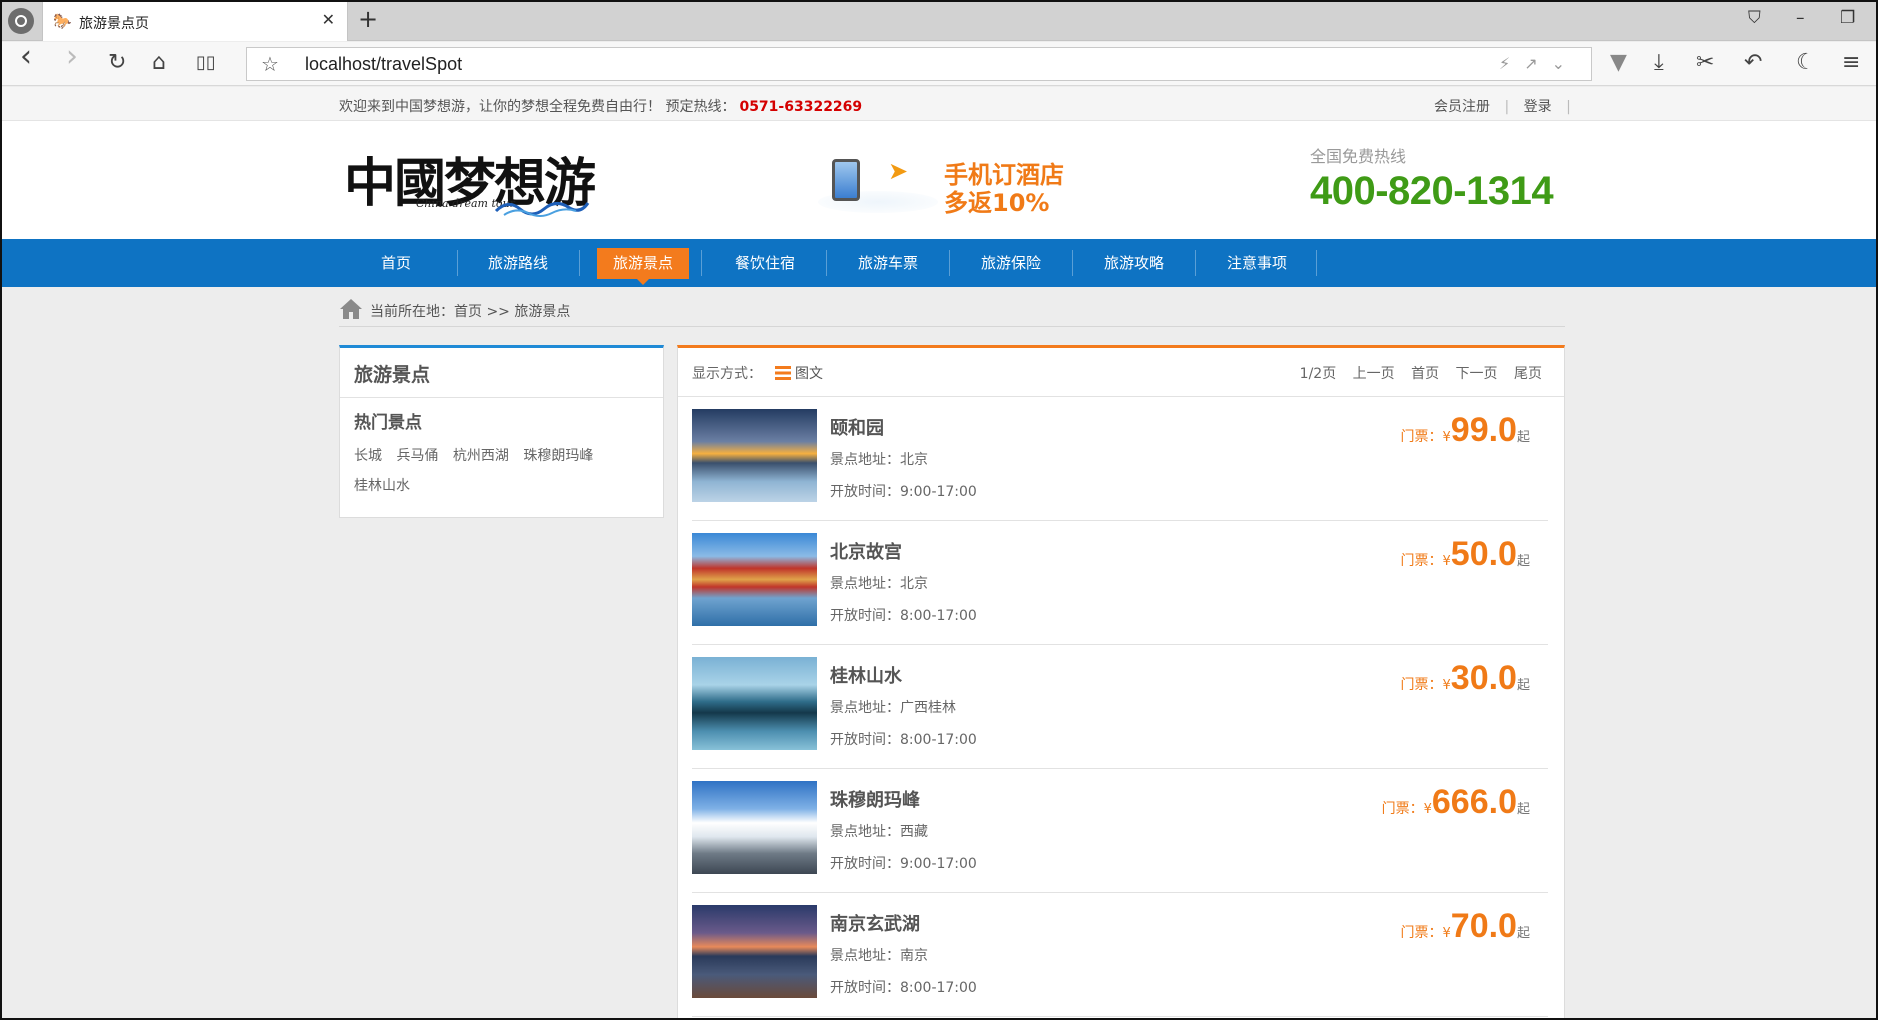  What do you see at coordinates (1753, 63) in the screenshot?
I see `undo-icon: ↶` at bounding box center [1753, 63].